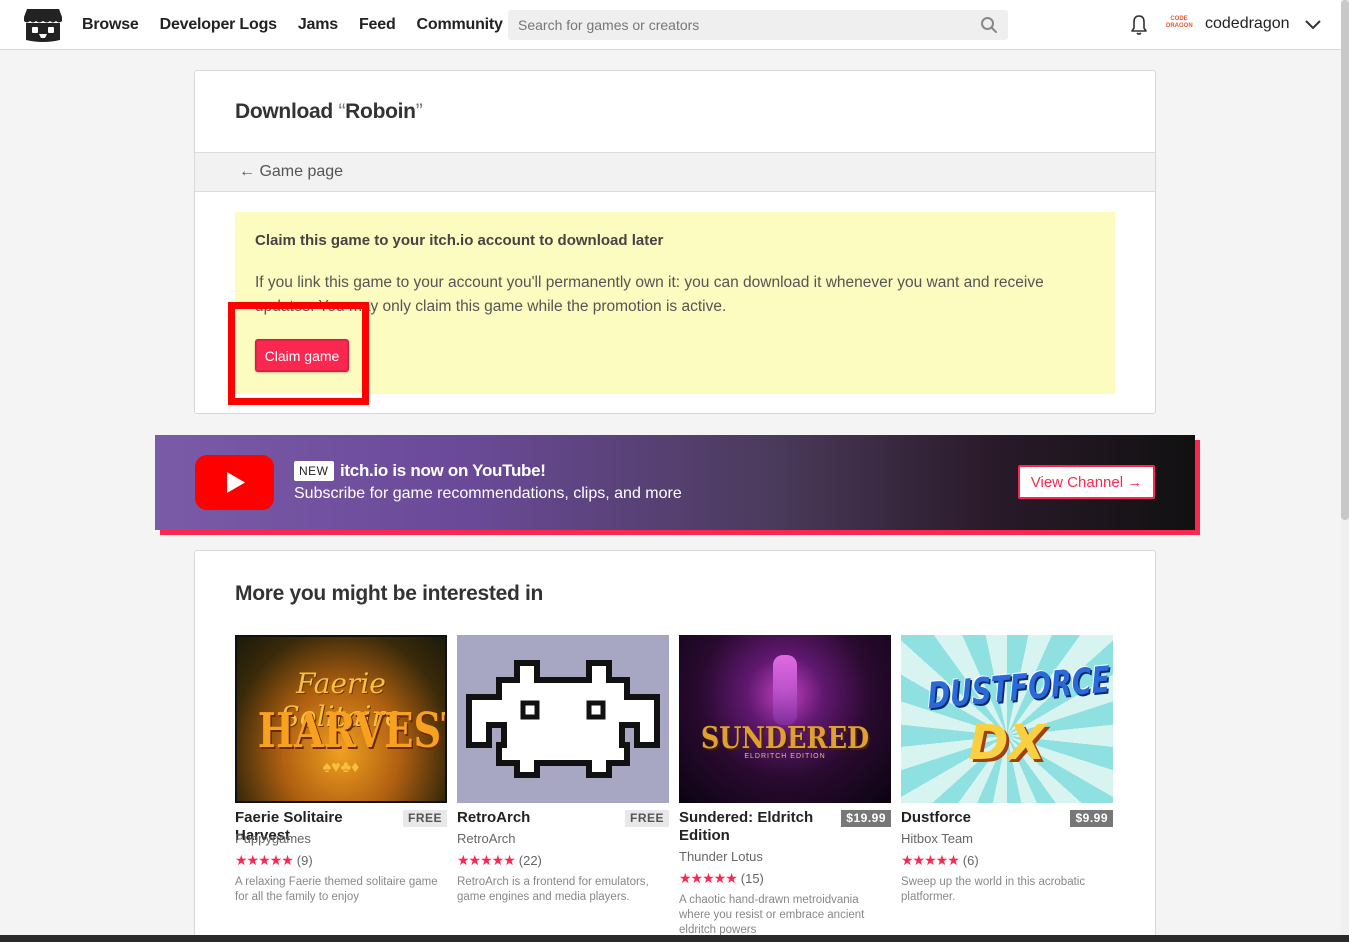 This screenshot has width=1349, height=942. What do you see at coordinates (351, 731) in the screenshot?
I see `thumbnail-title-line2: HARVEST` at bounding box center [351, 731].